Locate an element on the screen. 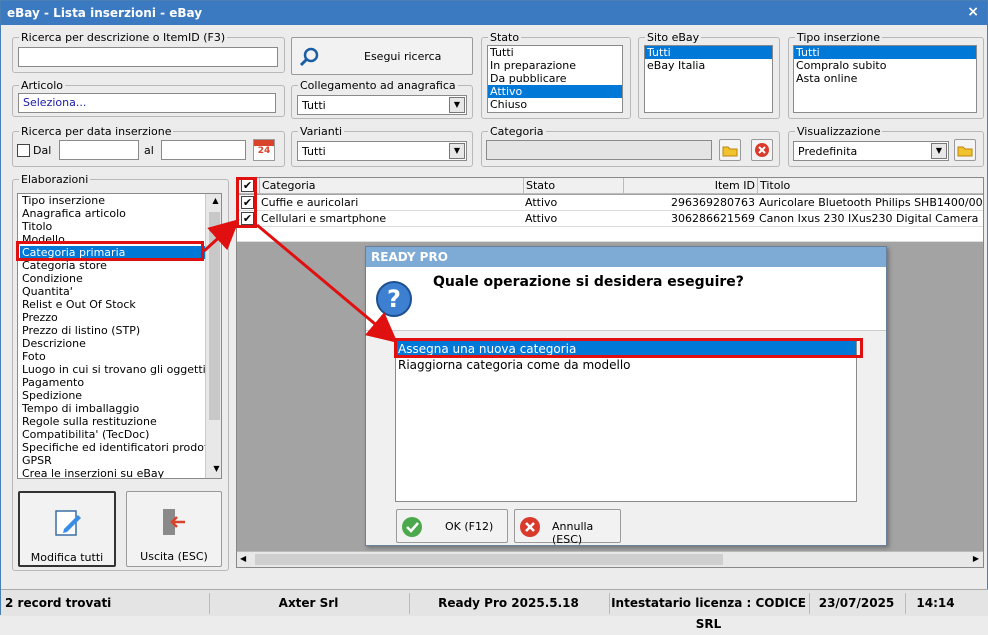 This screenshot has width=988, height=635. elaborazione-item: Compatibilita' (TecDoc) is located at coordinates (120, 434).